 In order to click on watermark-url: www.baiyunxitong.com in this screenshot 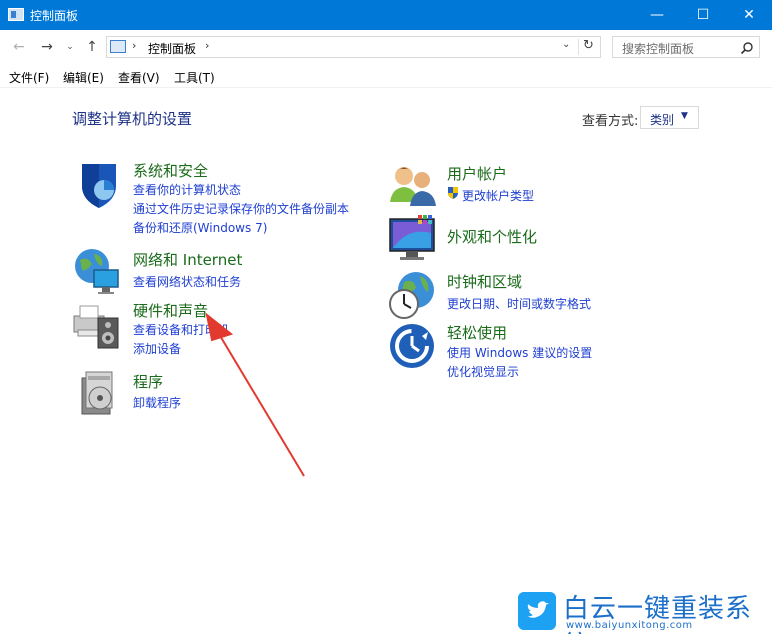, I will do `click(629, 625)`.